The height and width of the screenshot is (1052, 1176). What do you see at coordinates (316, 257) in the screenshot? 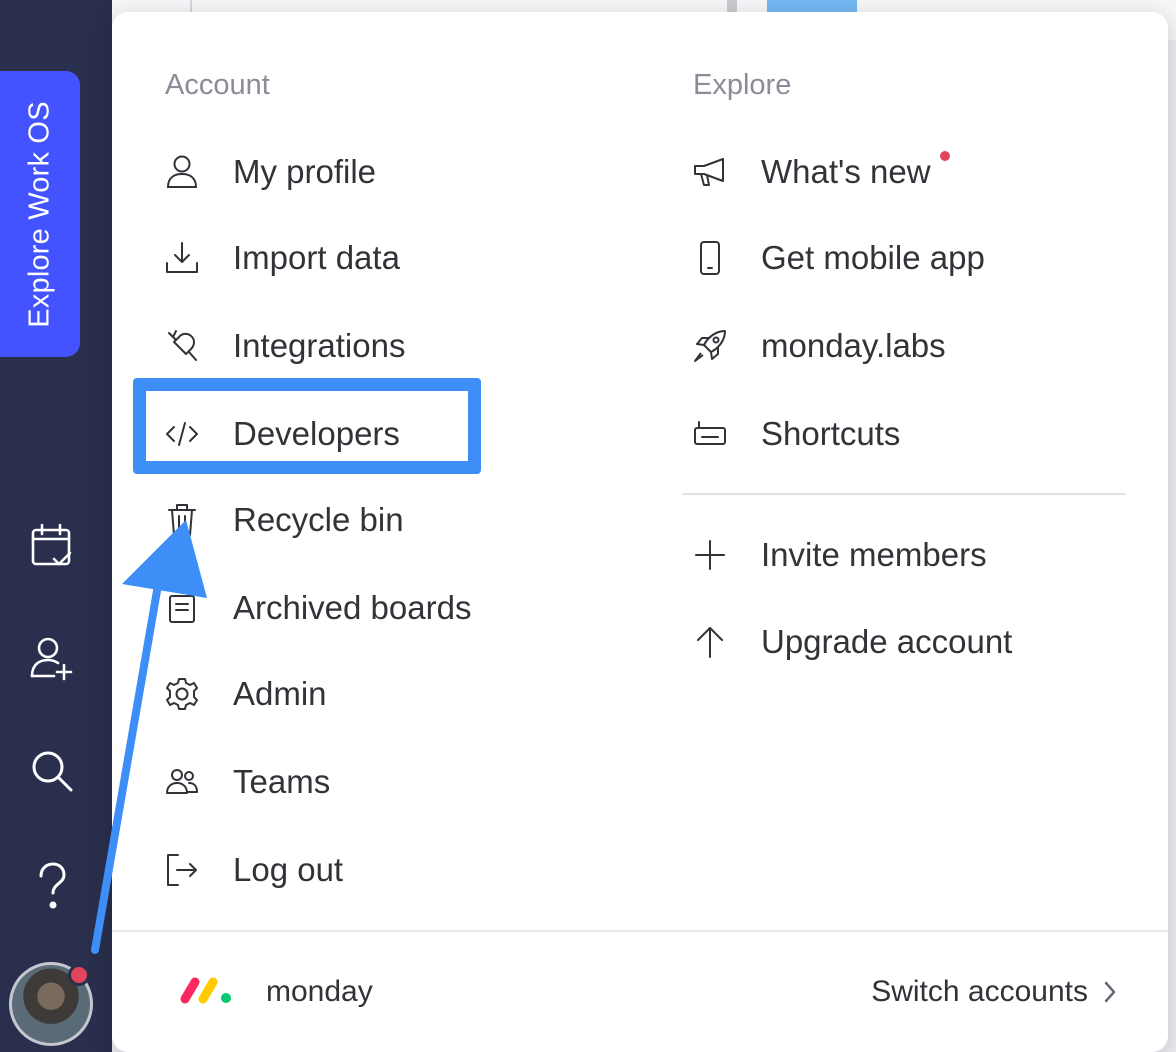
I see `menu-item-label: Import data` at bounding box center [316, 257].